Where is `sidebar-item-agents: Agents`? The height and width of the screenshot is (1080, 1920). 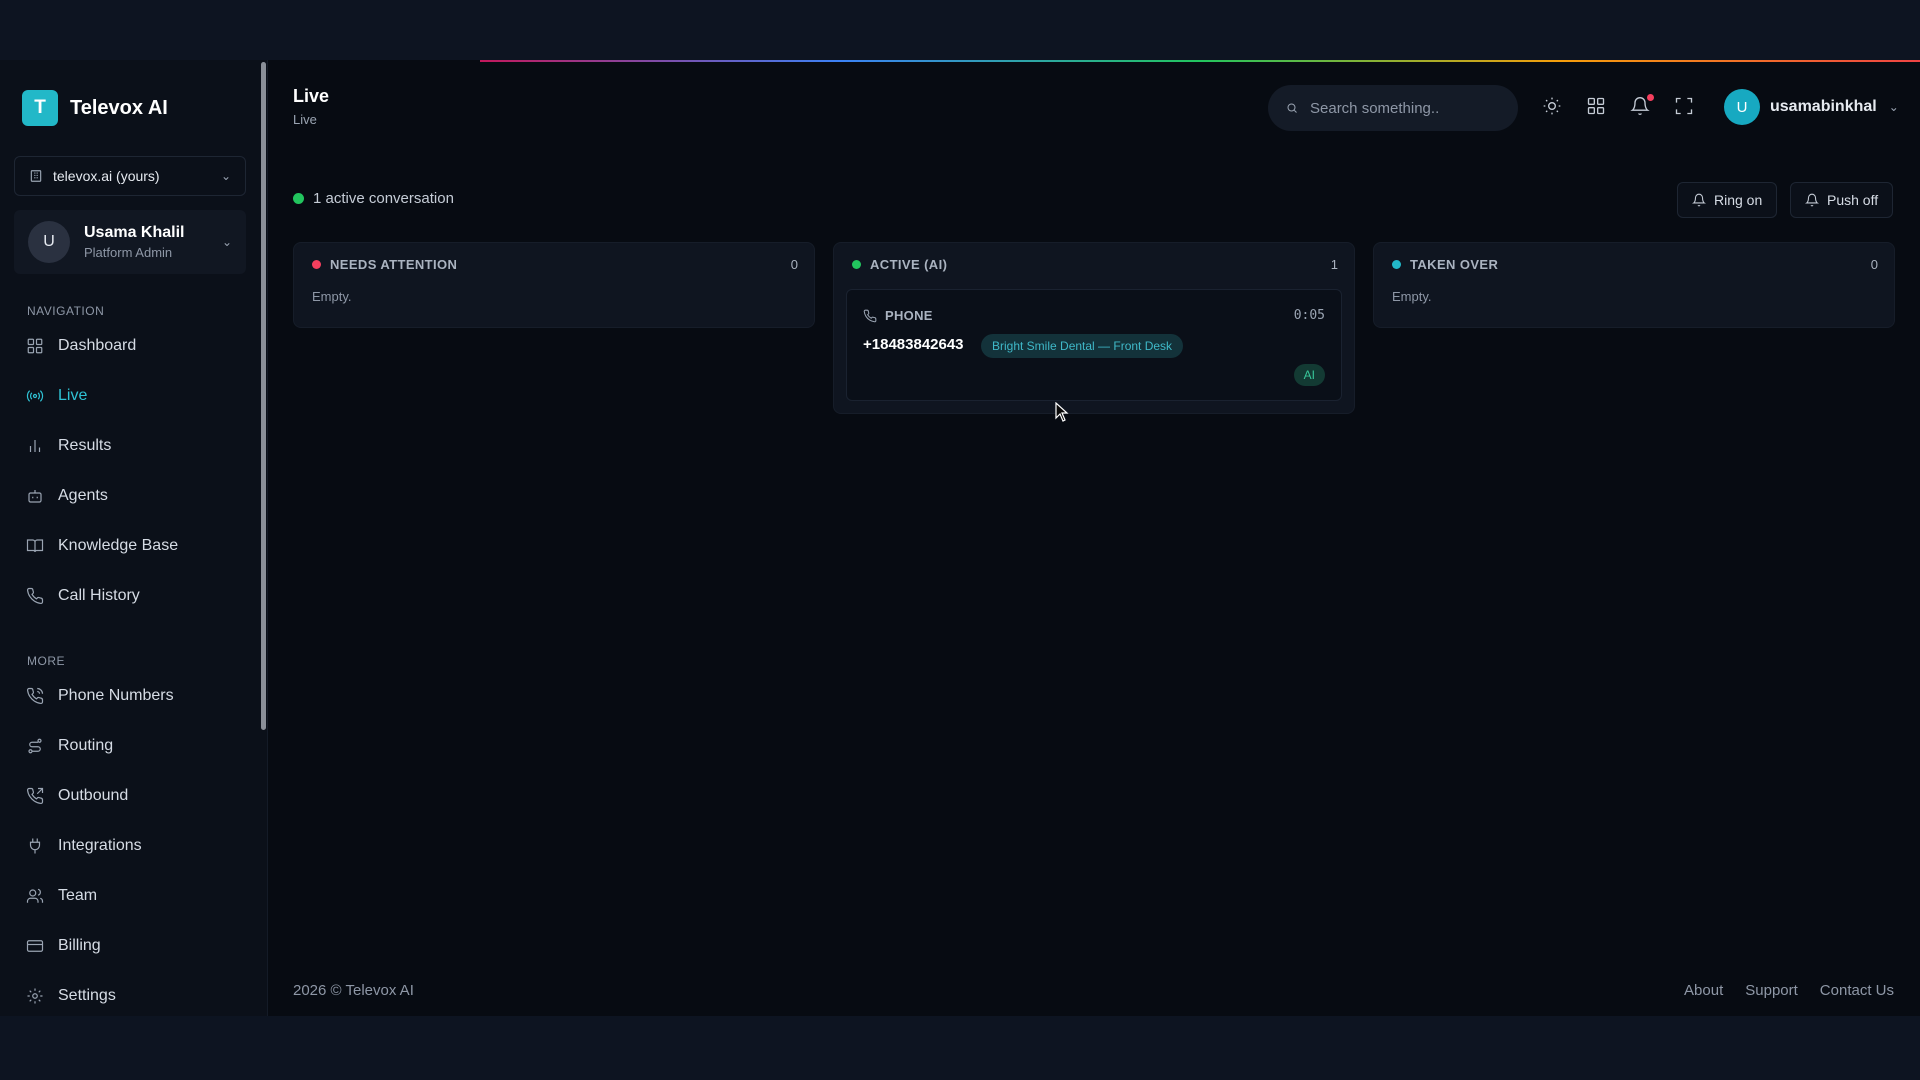 sidebar-item-agents: Agents is located at coordinates (67, 496).